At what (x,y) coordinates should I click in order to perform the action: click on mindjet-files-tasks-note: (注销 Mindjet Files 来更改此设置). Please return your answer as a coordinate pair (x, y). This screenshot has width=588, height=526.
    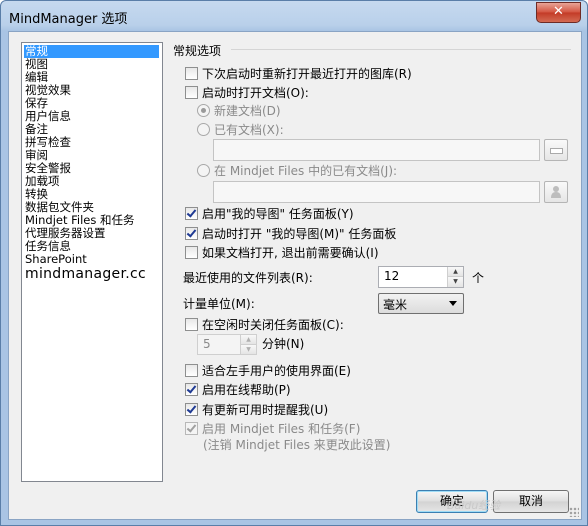
    Looking at the image, I should click on (297, 445).